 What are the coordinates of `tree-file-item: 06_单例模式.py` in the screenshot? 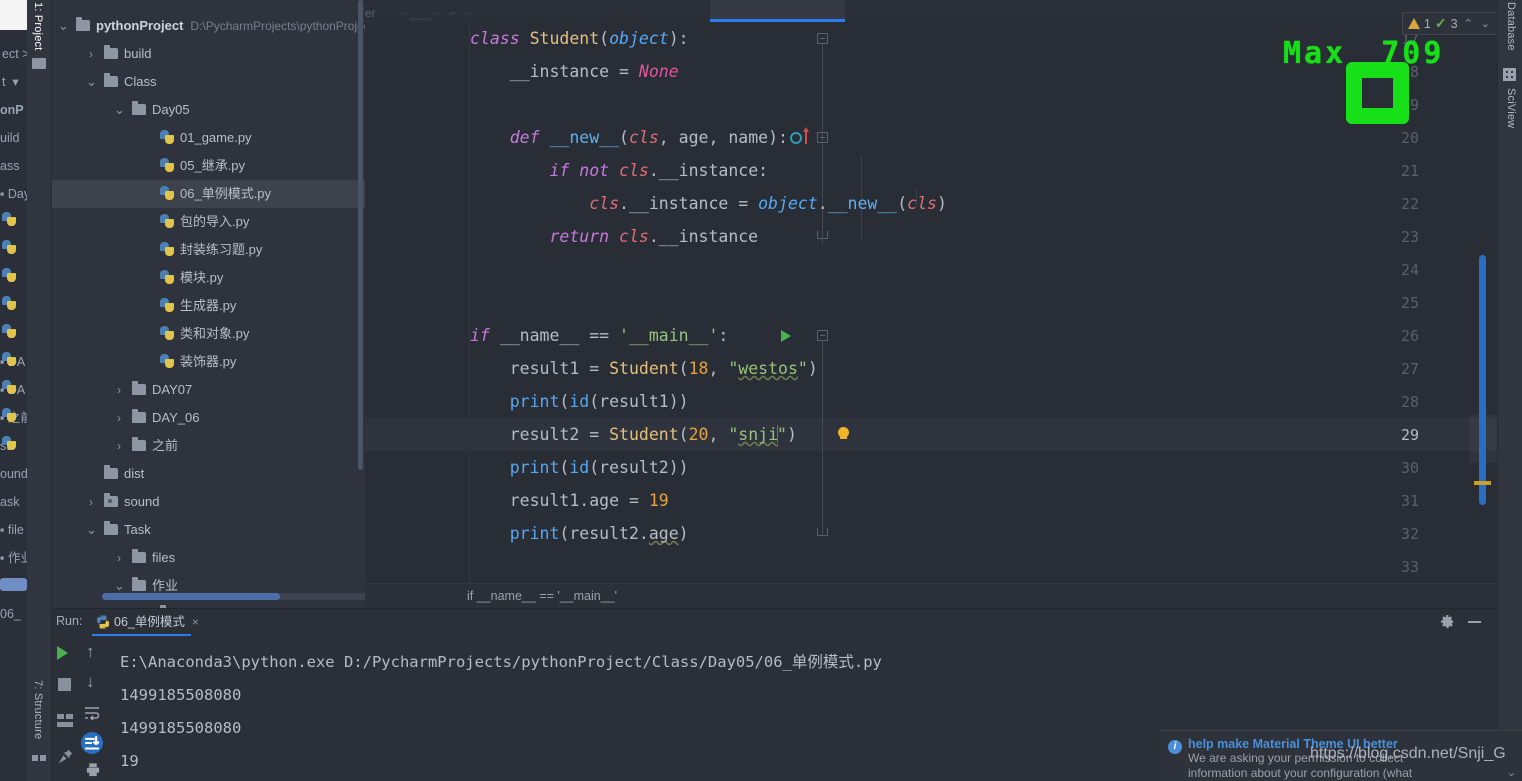 It's located at (208, 194).